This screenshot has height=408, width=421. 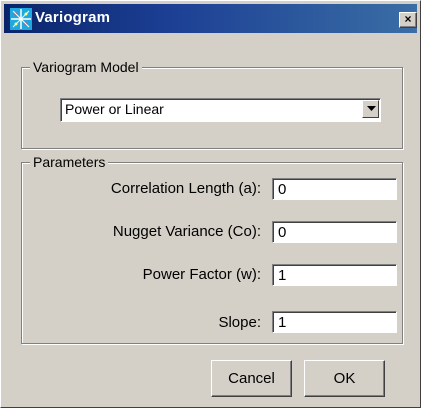 What do you see at coordinates (334, 275) in the screenshot?
I see `power-factor-input` at bounding box center [334, 275].